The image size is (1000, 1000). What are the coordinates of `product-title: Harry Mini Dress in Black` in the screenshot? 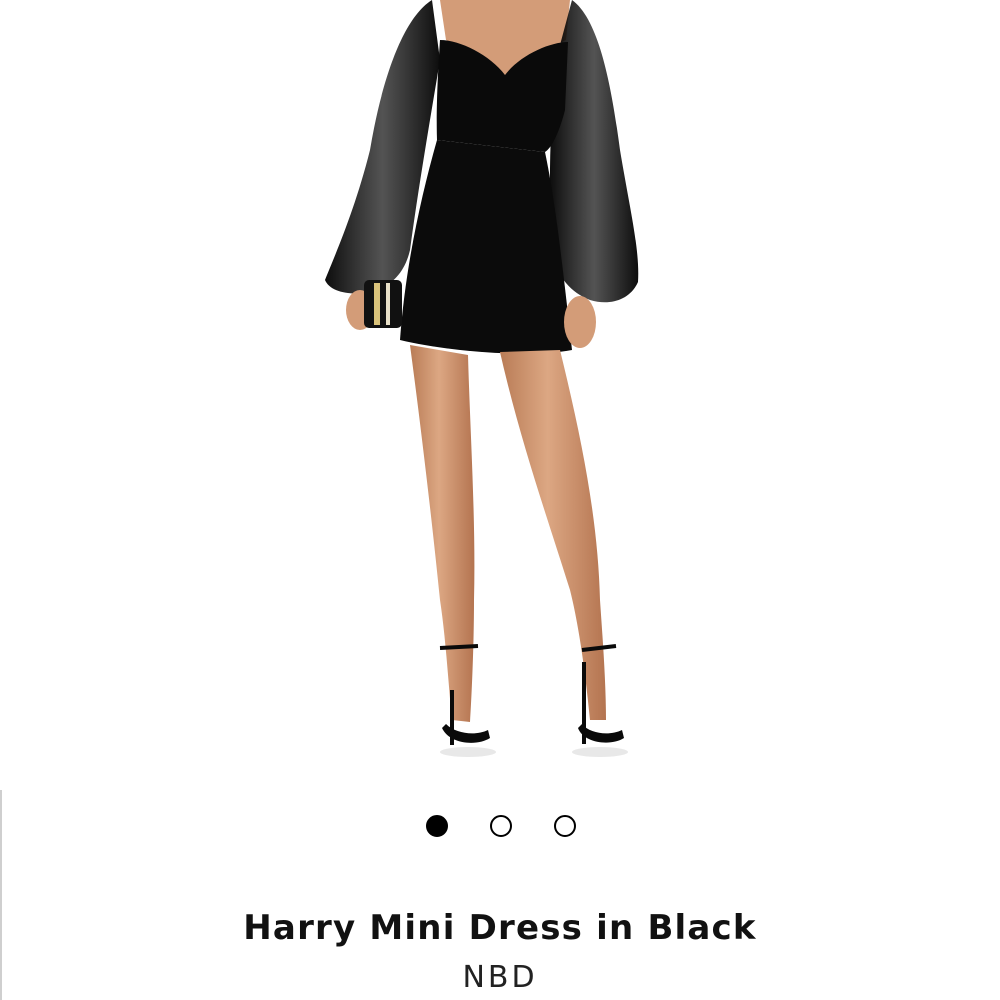 It's located at (500, 928).